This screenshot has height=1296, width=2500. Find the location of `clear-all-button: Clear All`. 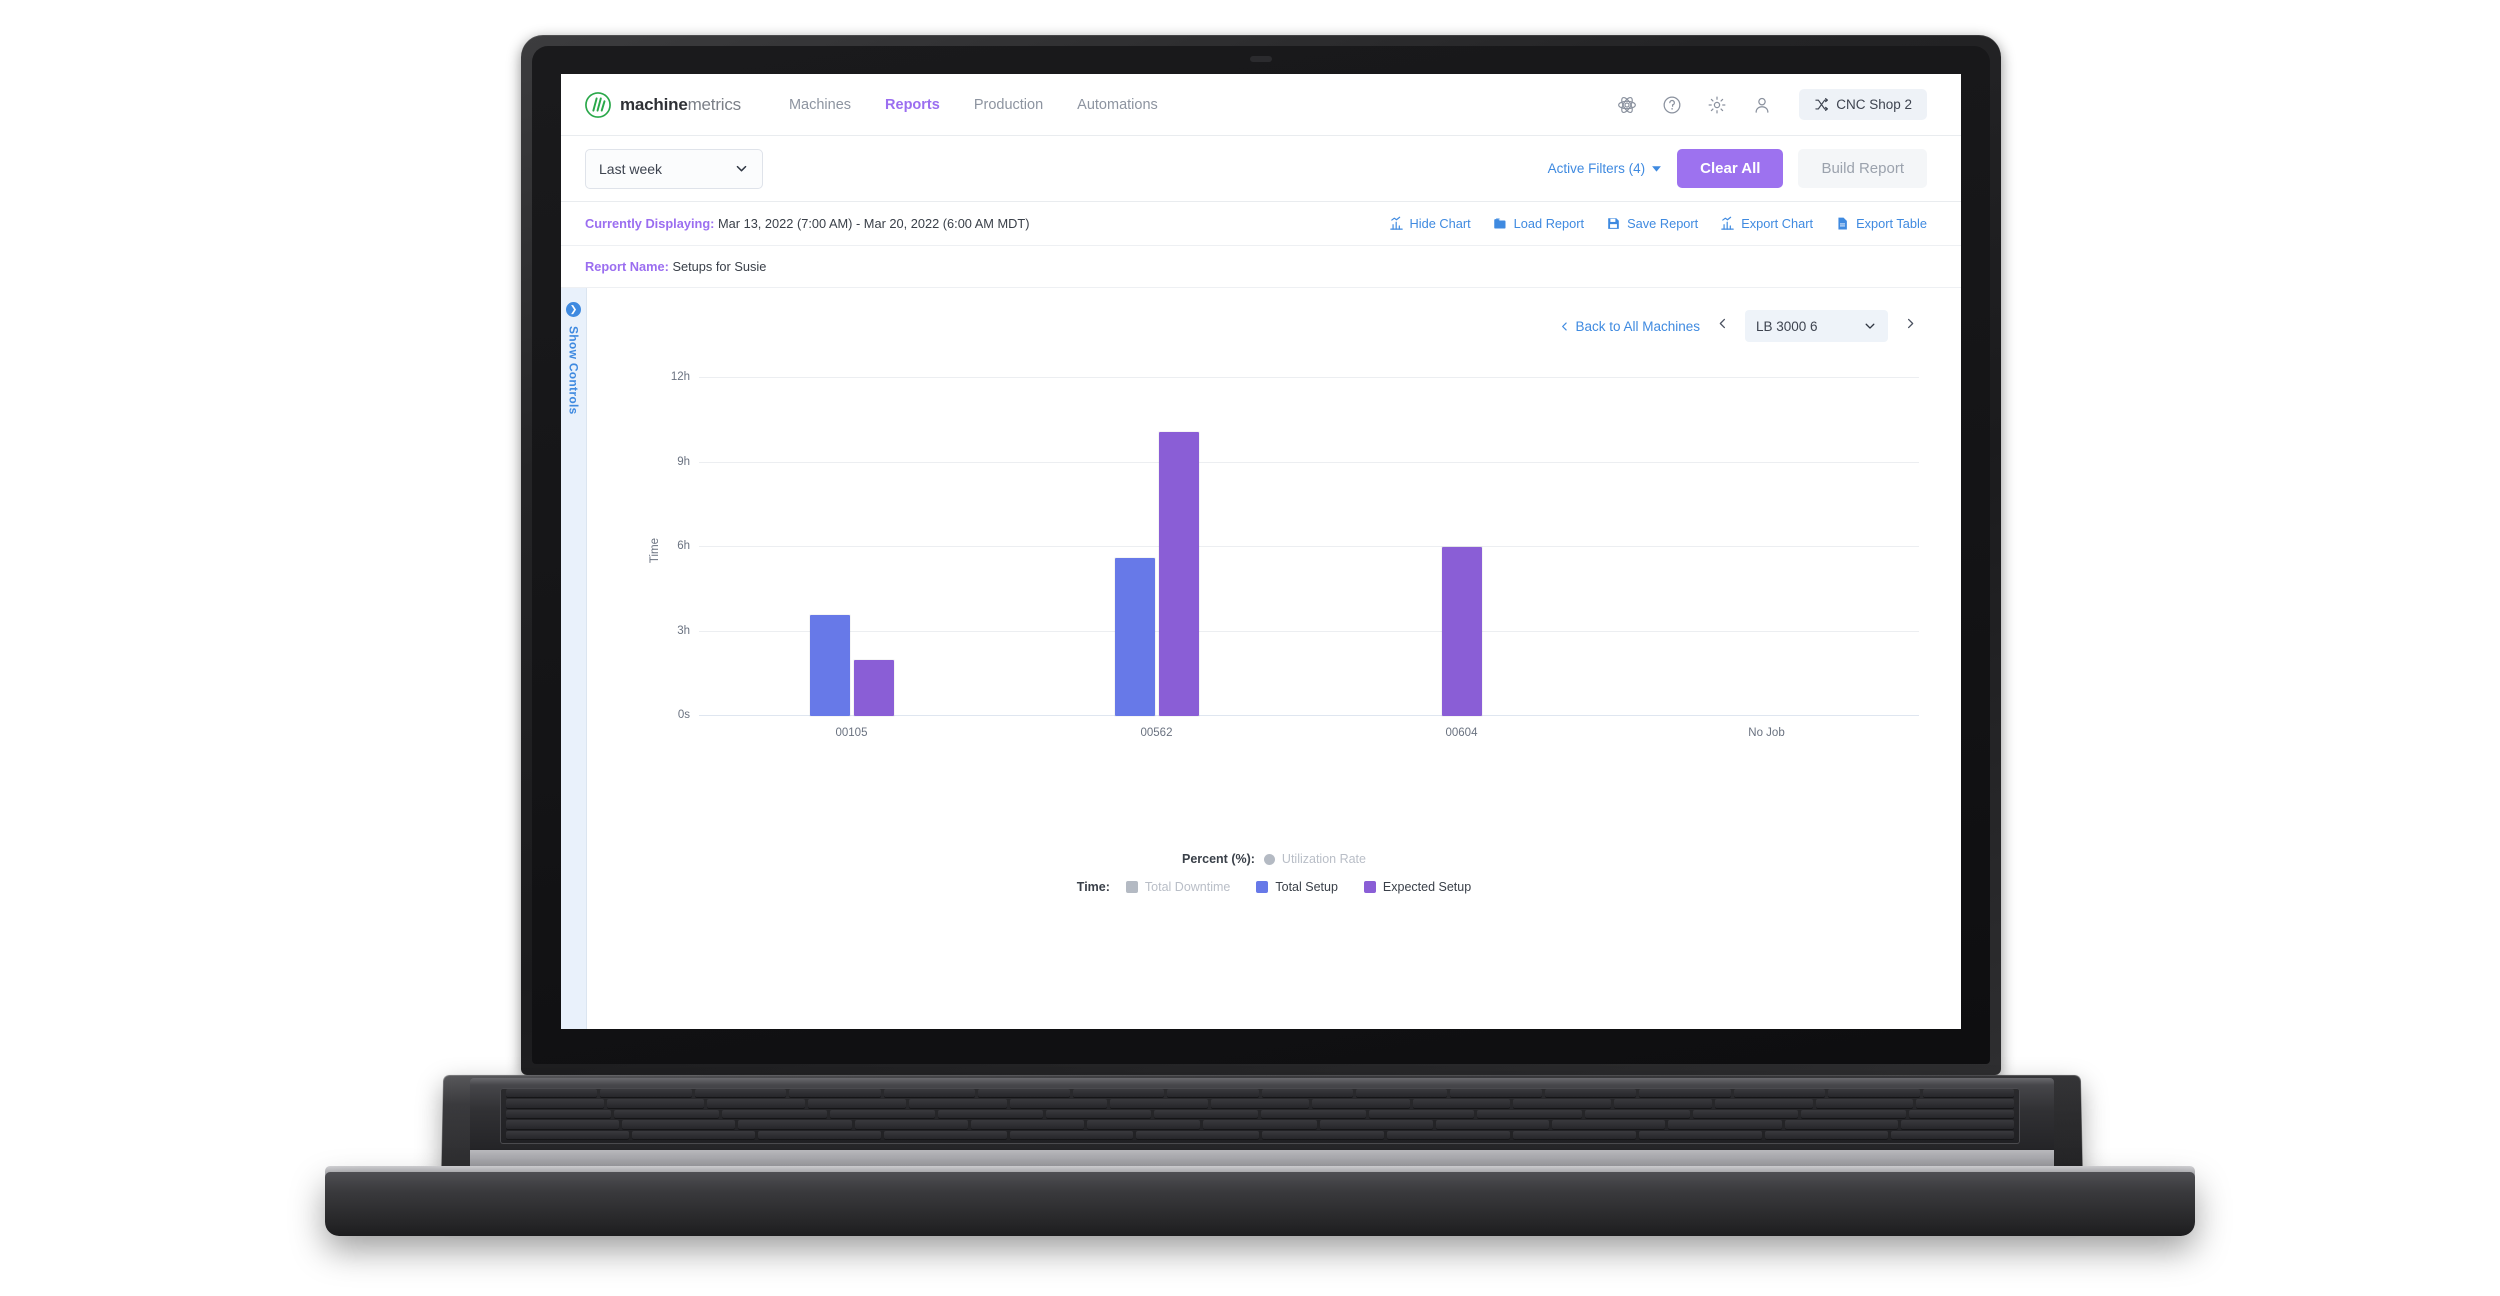

clear-all-button: Clear All is located at coordinates (1730, 168).